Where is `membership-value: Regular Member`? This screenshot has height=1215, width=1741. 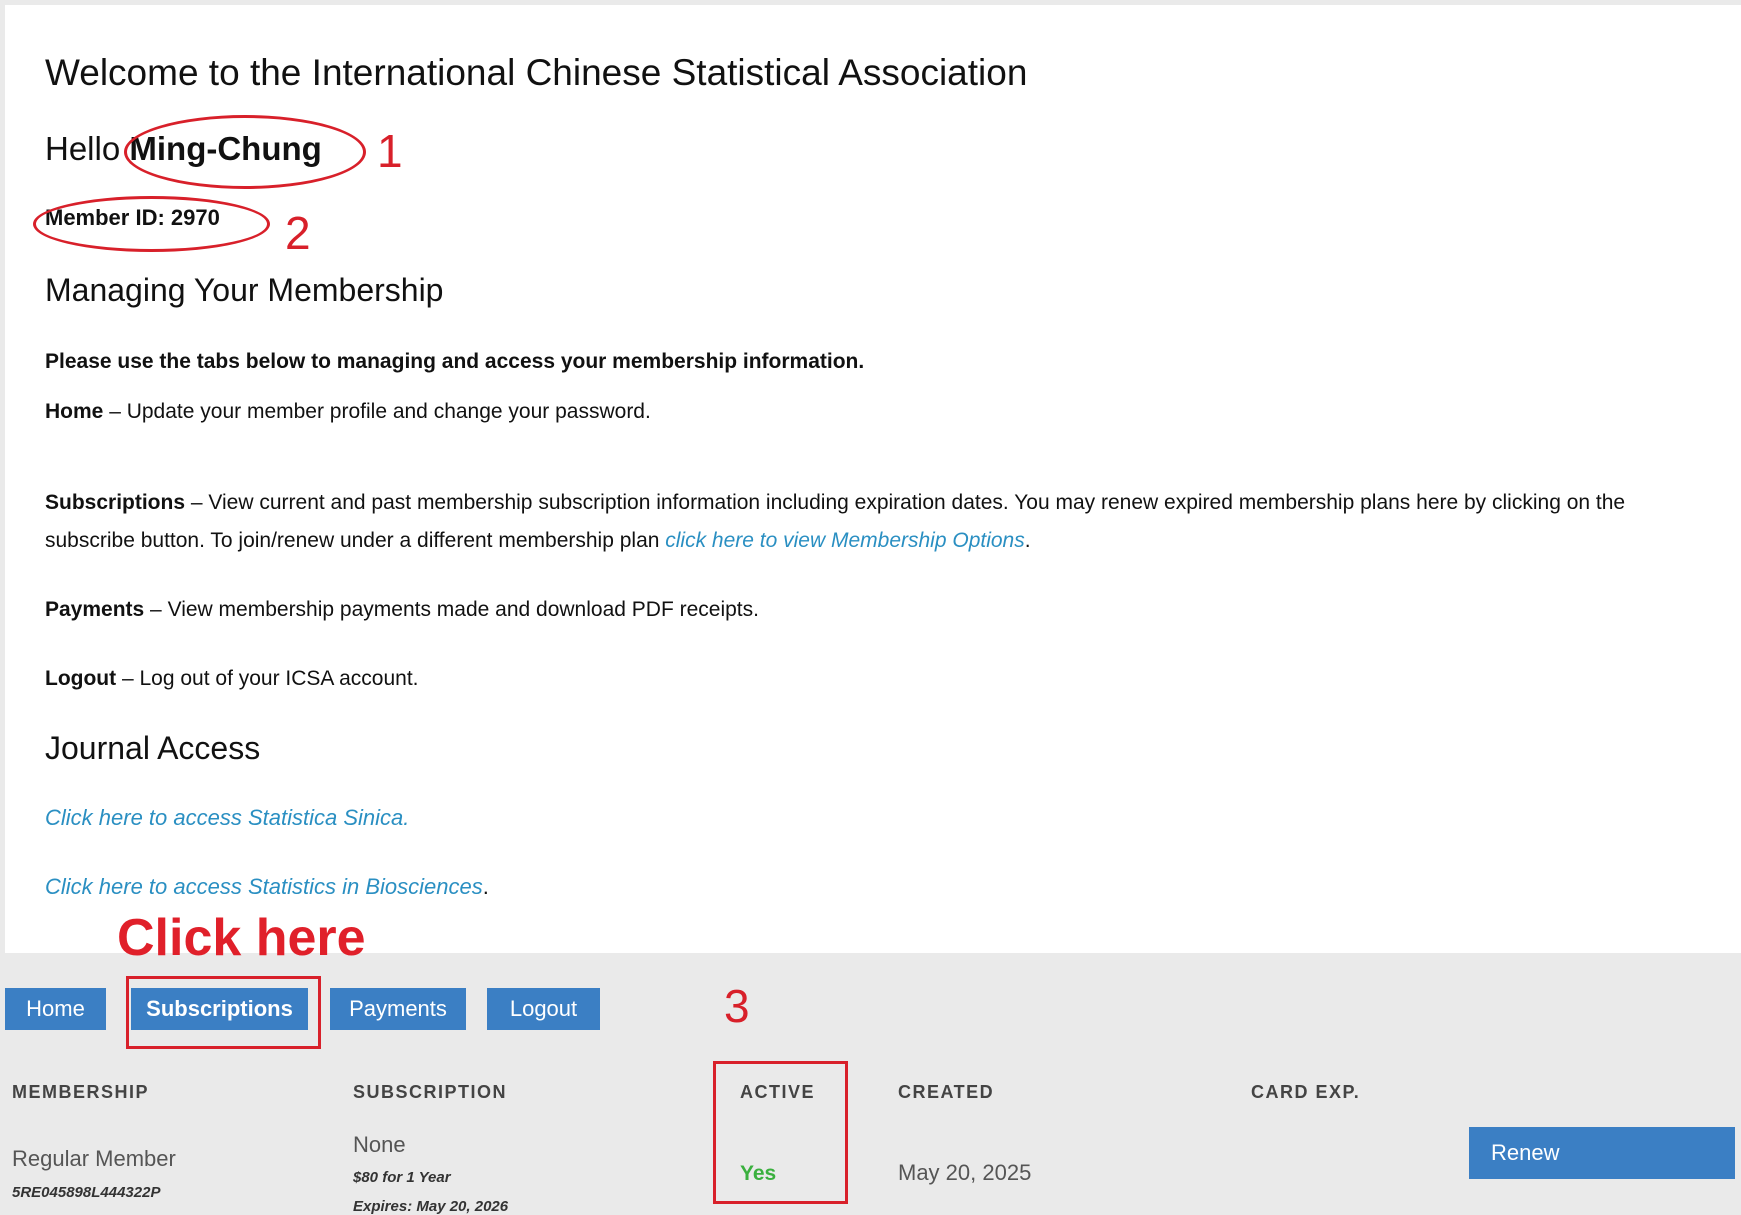 membership-value: Regular Member is located at coordinates (94, 1158).